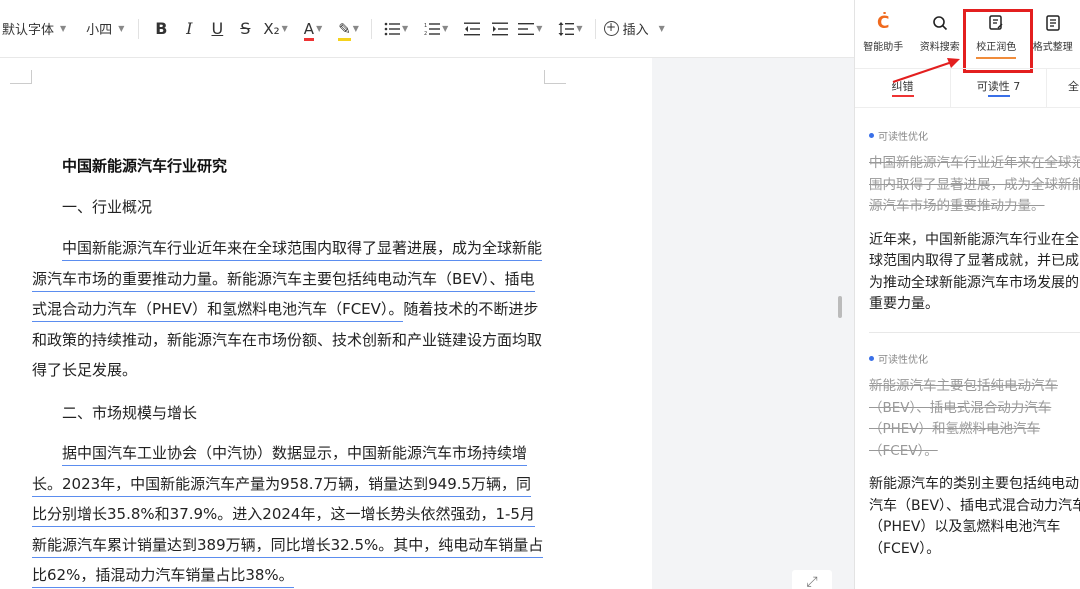  What do you see at coordinates (344, 30) in the screenshot?
I see `highlight-icon: ✎` at bounding box center [344, 30].